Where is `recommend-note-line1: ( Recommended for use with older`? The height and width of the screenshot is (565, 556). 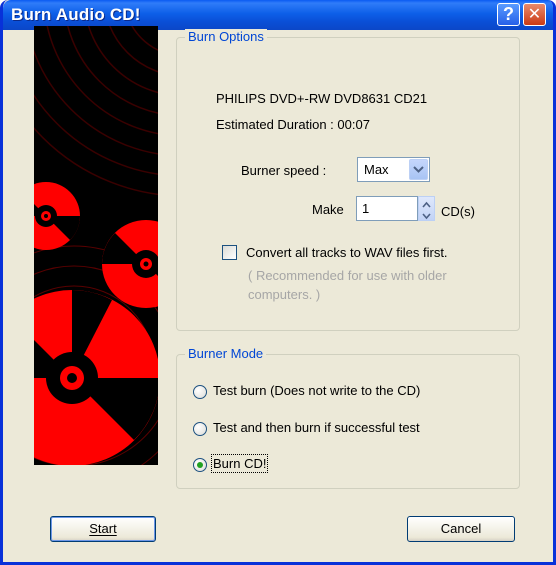 recommend-note-line1: ( Recommended for use with older is located at coordinates (347, 275).